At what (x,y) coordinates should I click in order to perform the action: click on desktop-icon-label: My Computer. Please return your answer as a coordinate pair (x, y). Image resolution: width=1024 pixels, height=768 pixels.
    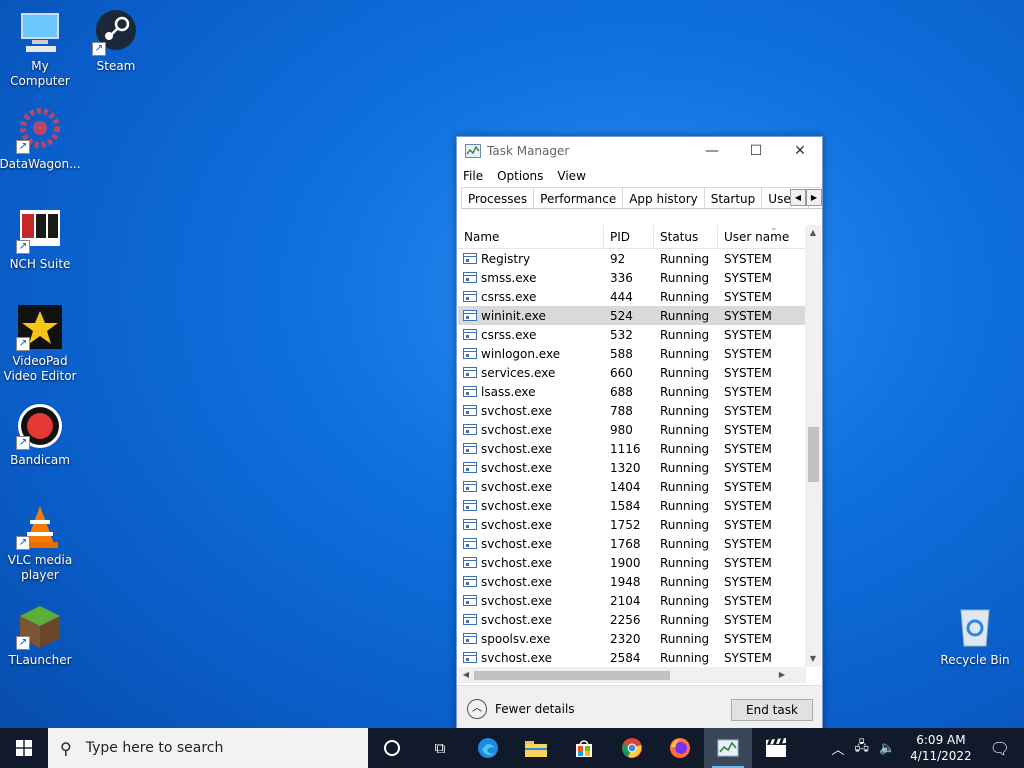
    Looking at the image, I should click on (40, 73).